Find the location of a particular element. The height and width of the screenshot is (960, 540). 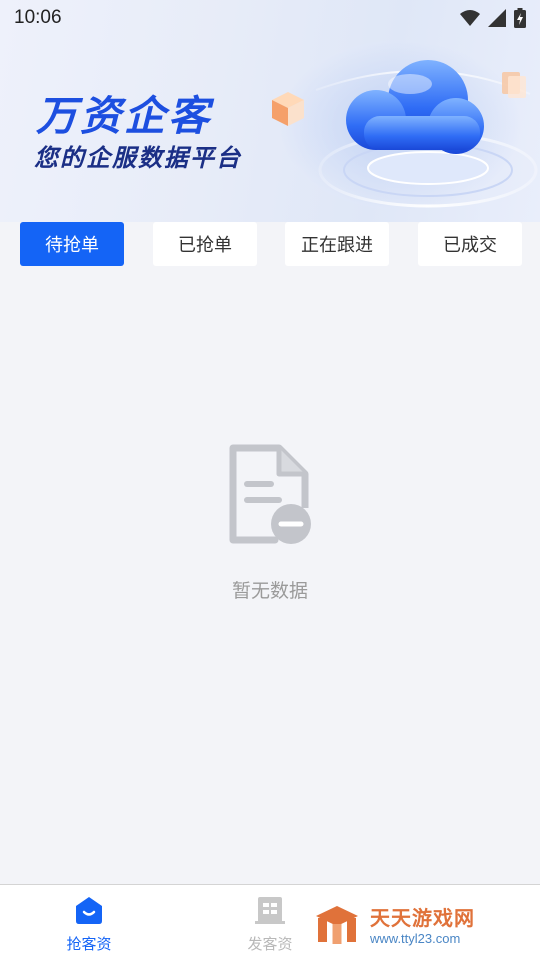

empty-document-icon is located at coordinates (270, 494).